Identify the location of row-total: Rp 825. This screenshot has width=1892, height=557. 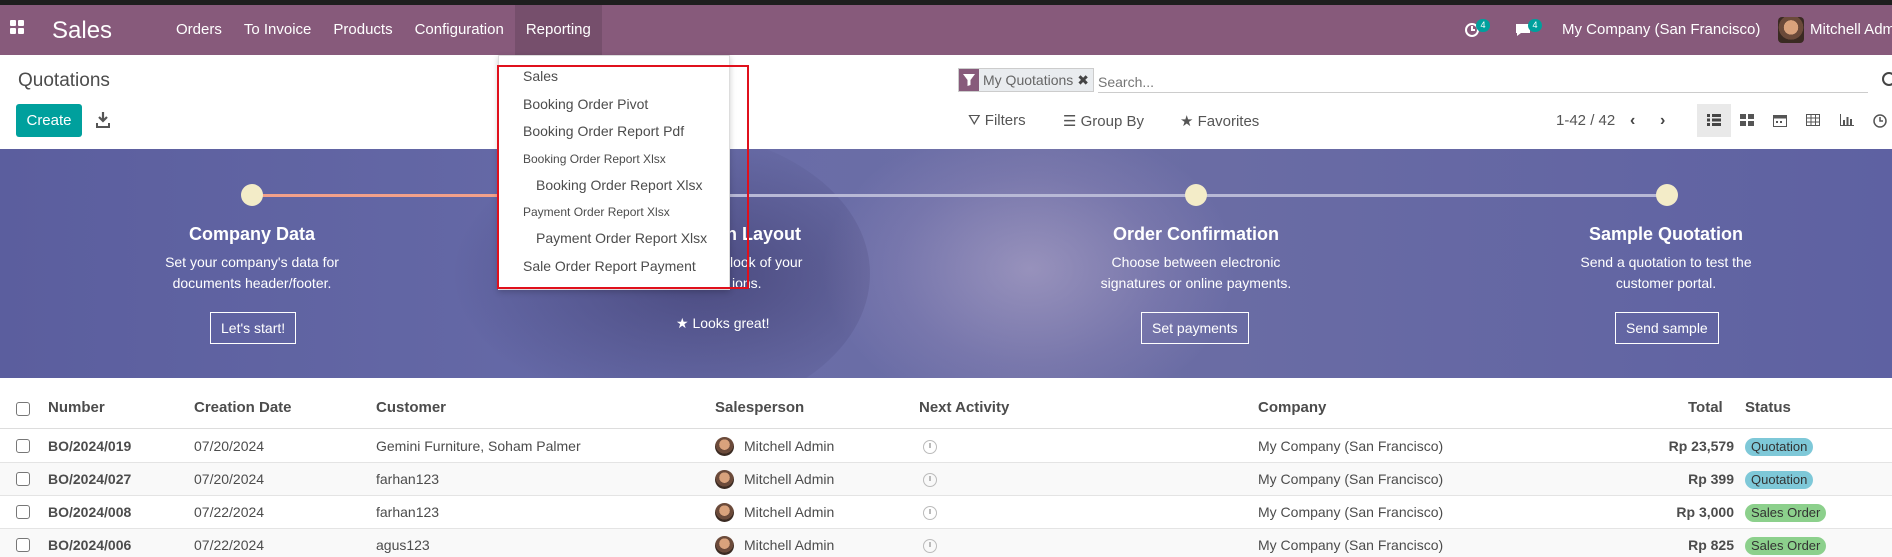
(1711, 545).